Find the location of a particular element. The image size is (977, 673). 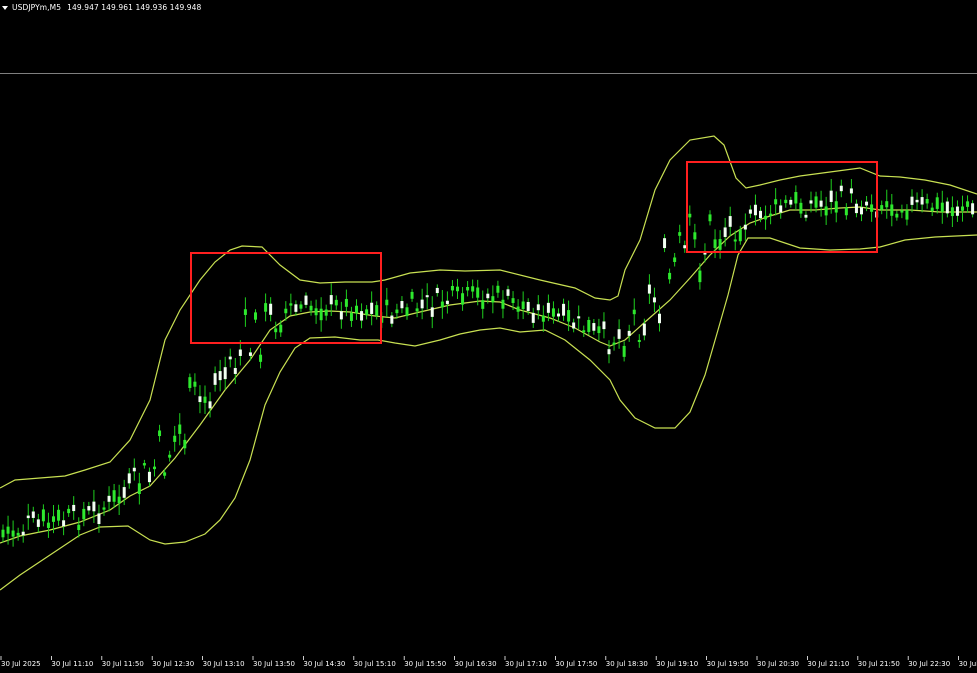

x-tick-label: 30 Jul 2025 is located at coordinates (21, 664).